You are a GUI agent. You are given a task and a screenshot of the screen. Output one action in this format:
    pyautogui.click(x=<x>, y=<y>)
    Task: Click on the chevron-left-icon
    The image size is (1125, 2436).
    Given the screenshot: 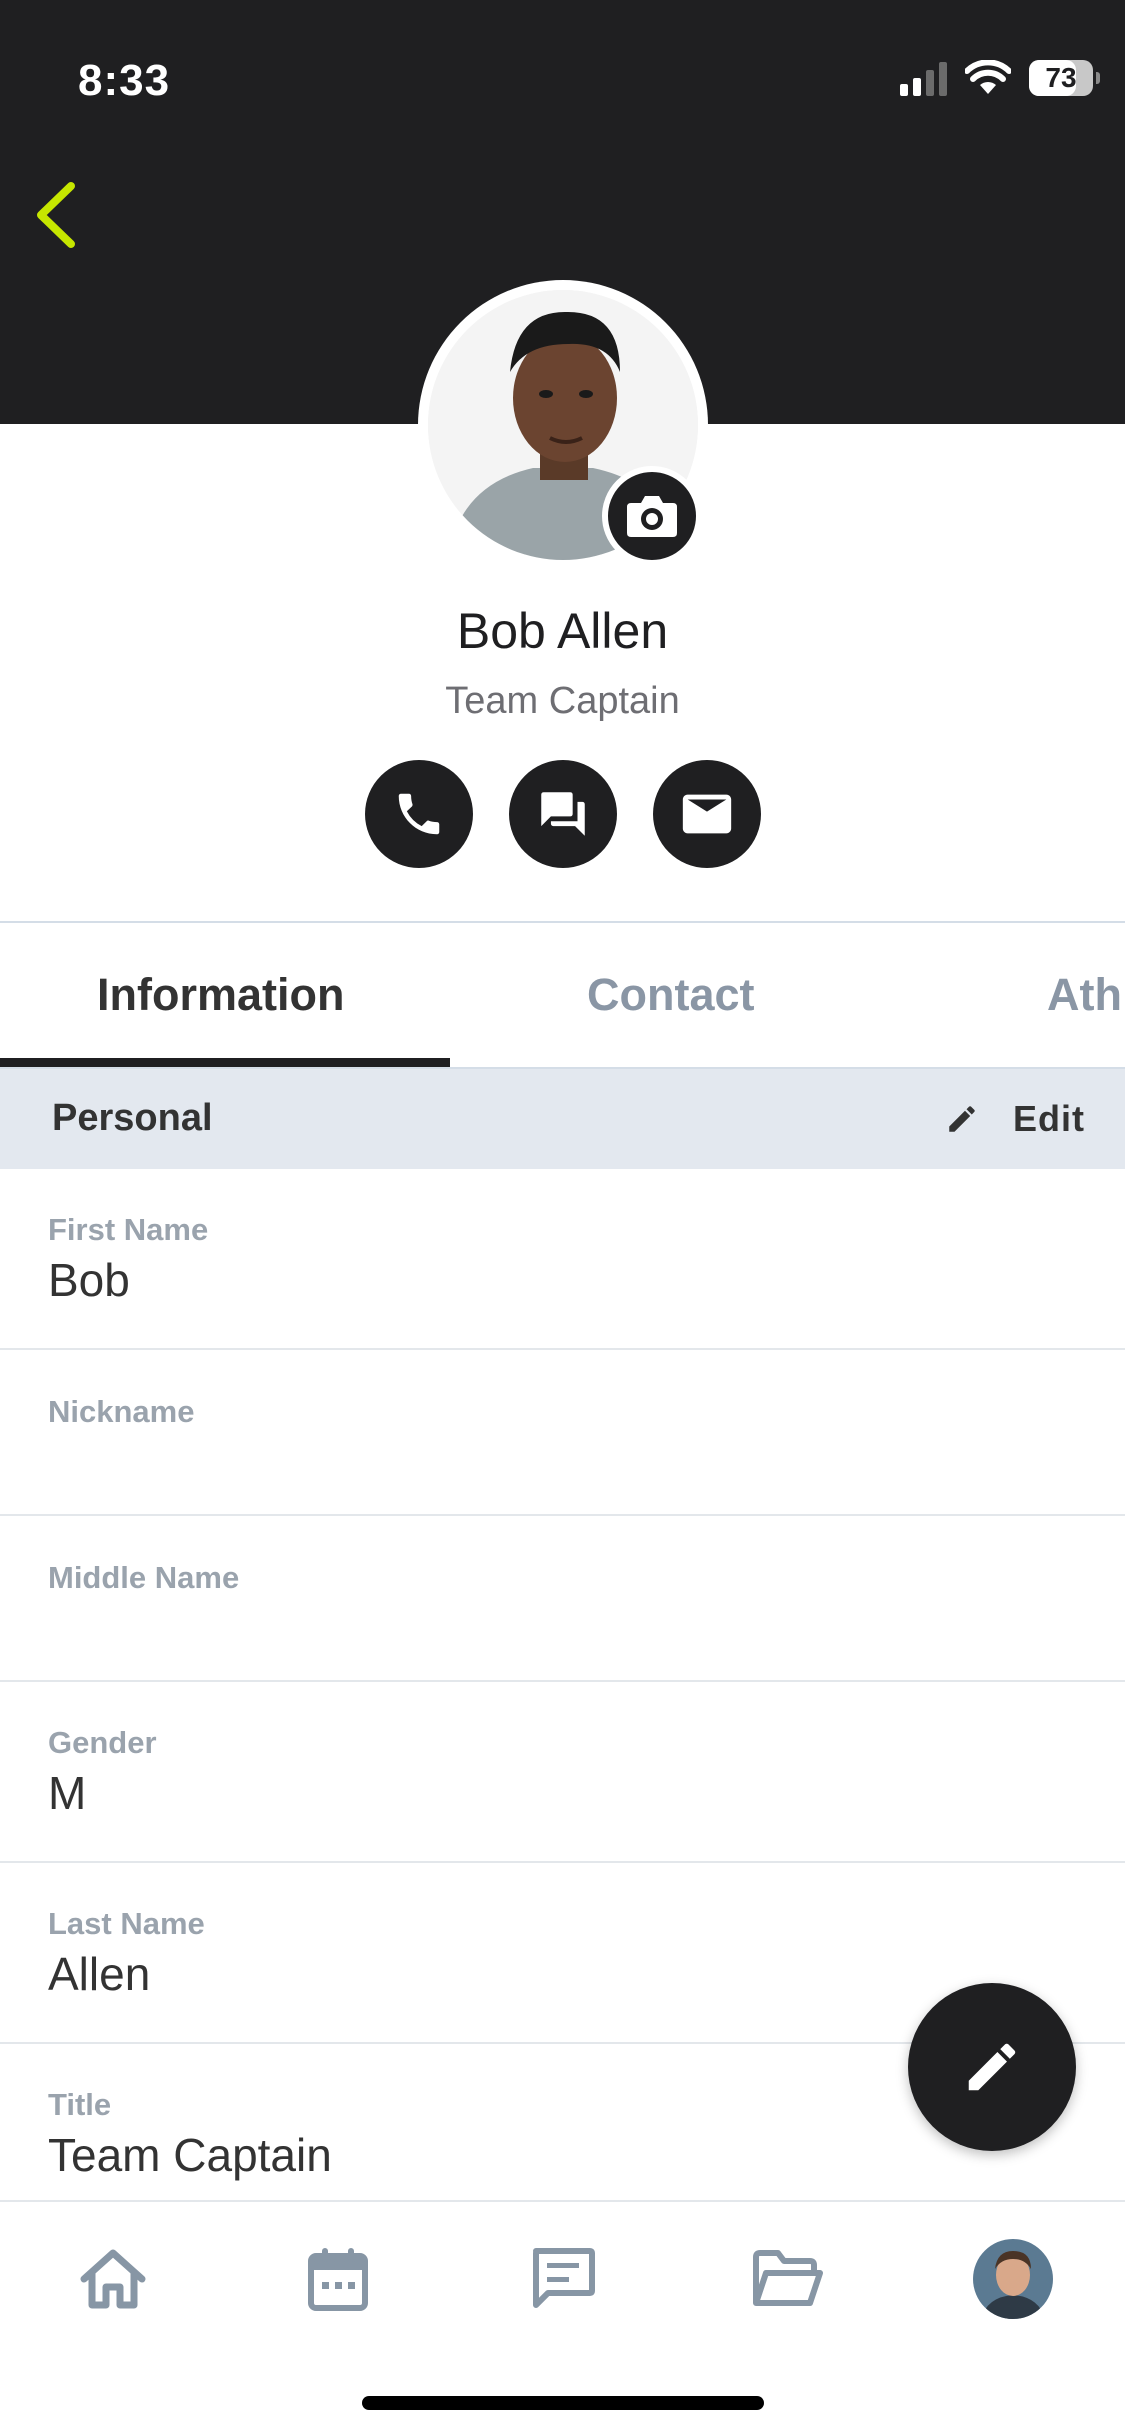 What is the action you would take?
    pyautogui.click(x=56, y=215)
    